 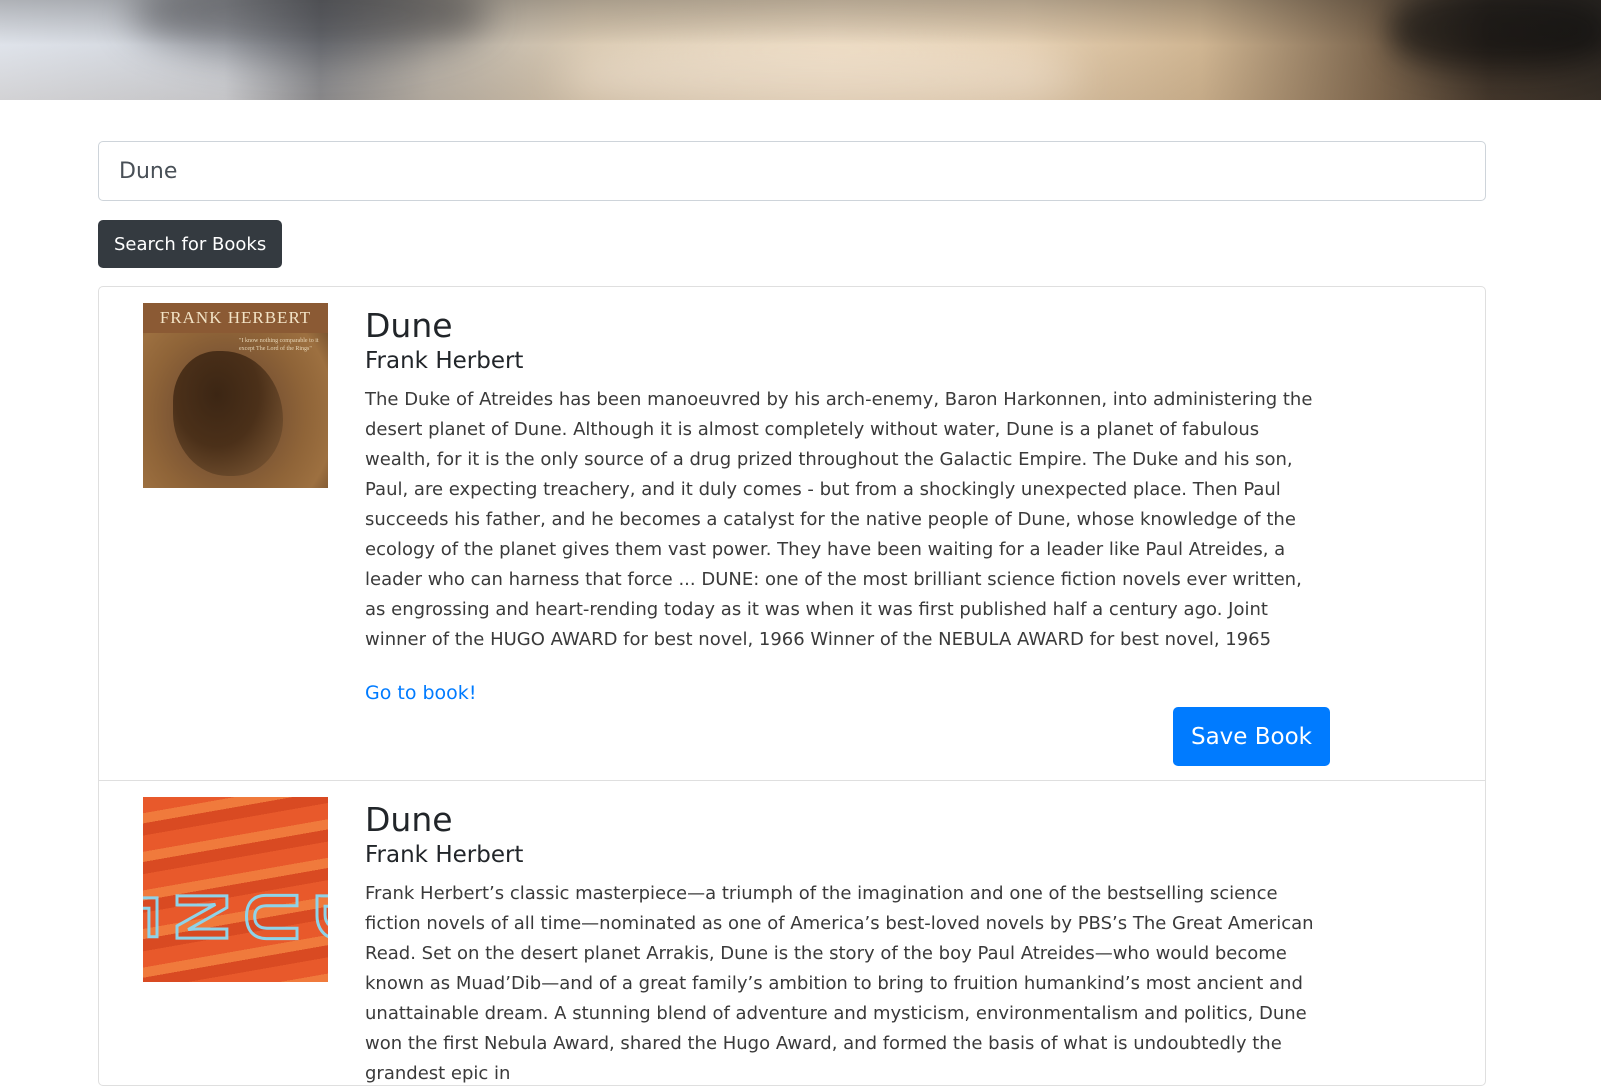 What do you see at coordinates (792, 171) in the screenshot?
I see `search-input` at bounding box center [792, 171].